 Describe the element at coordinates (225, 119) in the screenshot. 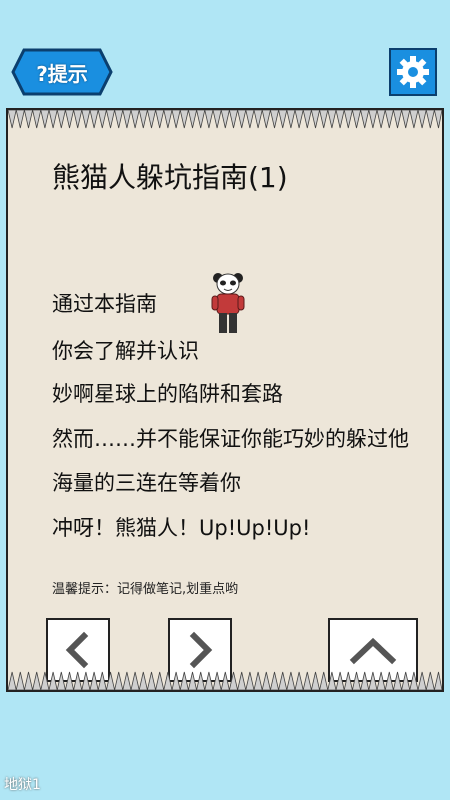

I see `top-spikes` at that location.